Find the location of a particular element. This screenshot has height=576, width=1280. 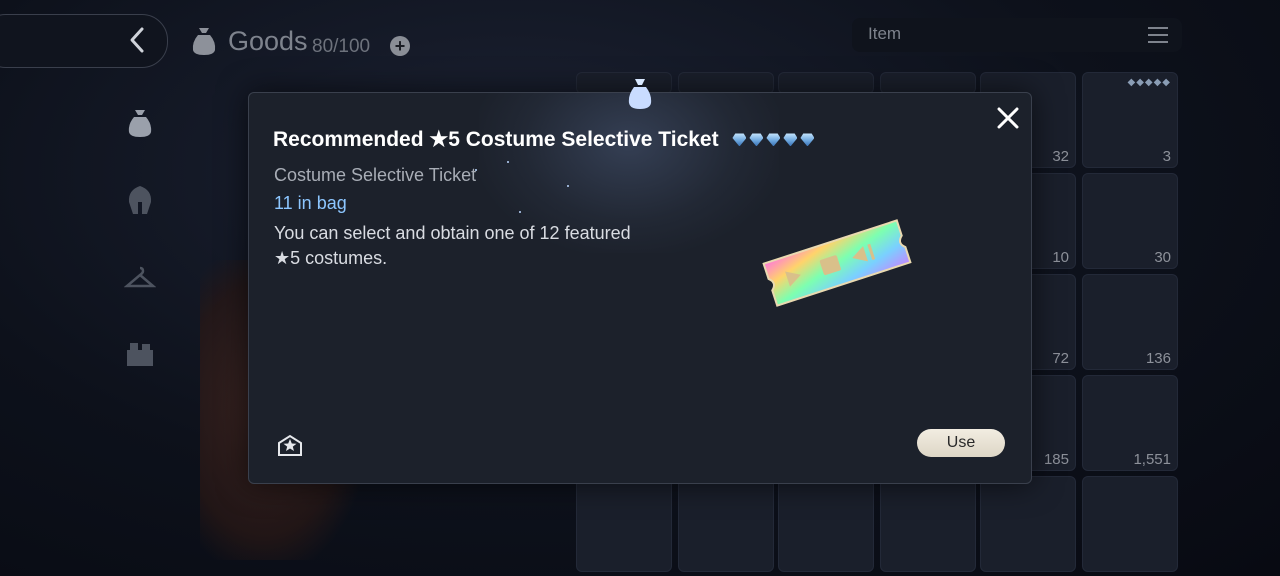

menu-icon is located at coordinates (1158, 35).